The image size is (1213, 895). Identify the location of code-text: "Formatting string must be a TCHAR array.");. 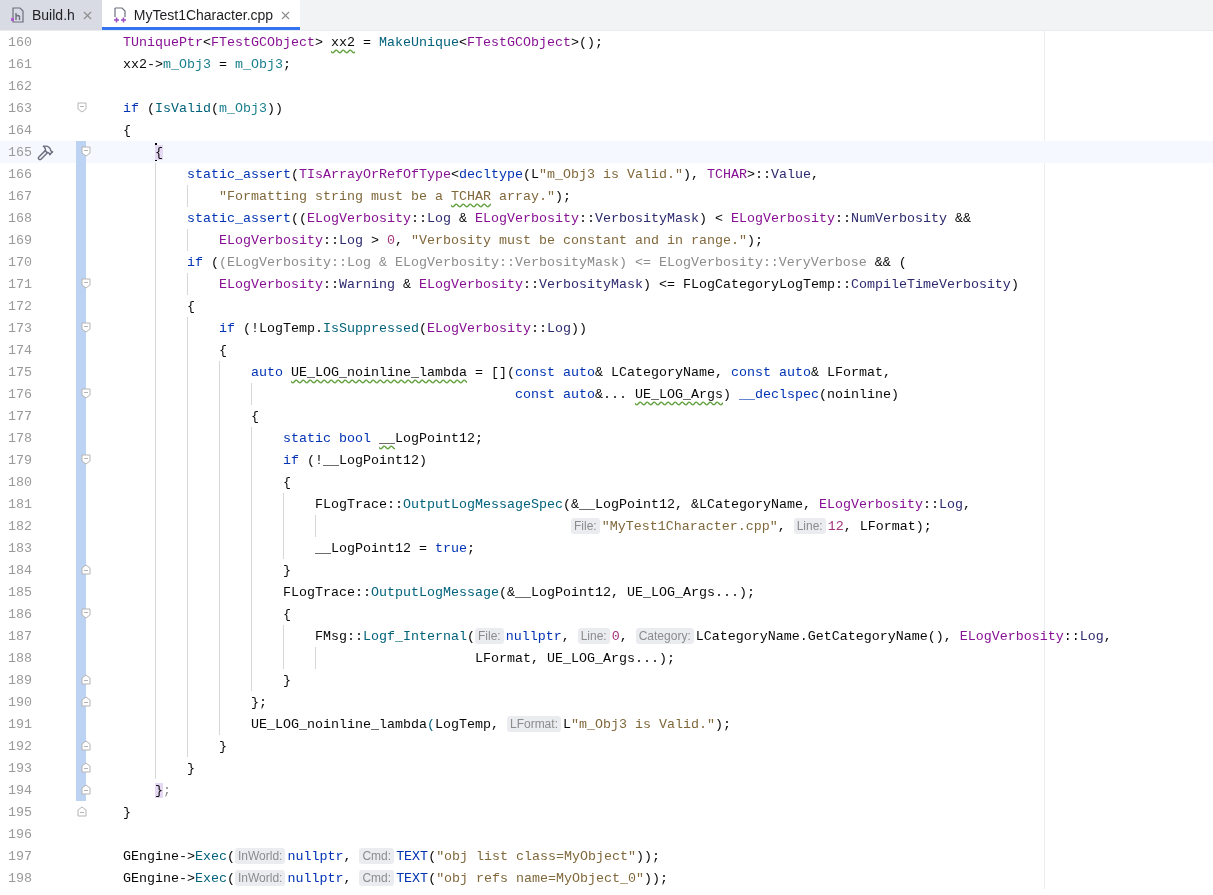
(395, 196).